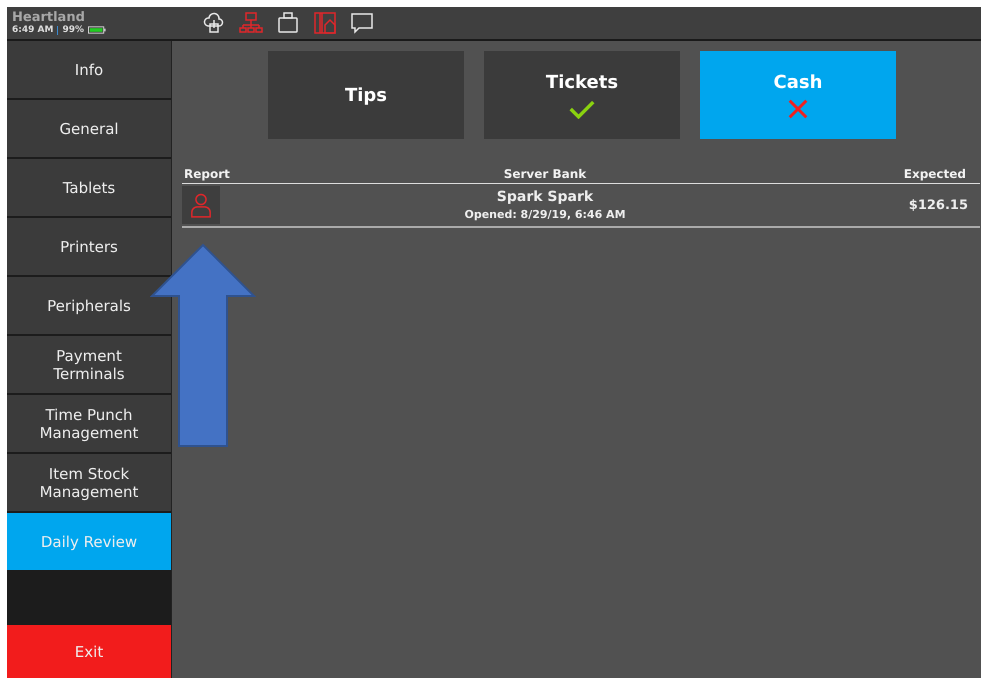 Image resolution: width=987 pixels, height=678 pixels. I want to click on sidebar-item: Printers, so click(89, 246).